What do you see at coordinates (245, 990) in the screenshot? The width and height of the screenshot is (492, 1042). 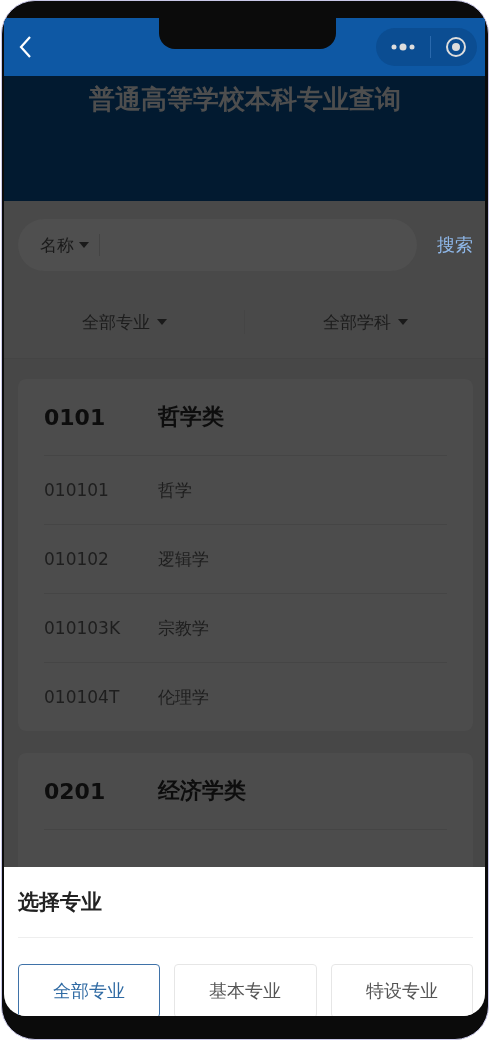 I see `option-button: 基本专业` at bounding box center [245, 990].